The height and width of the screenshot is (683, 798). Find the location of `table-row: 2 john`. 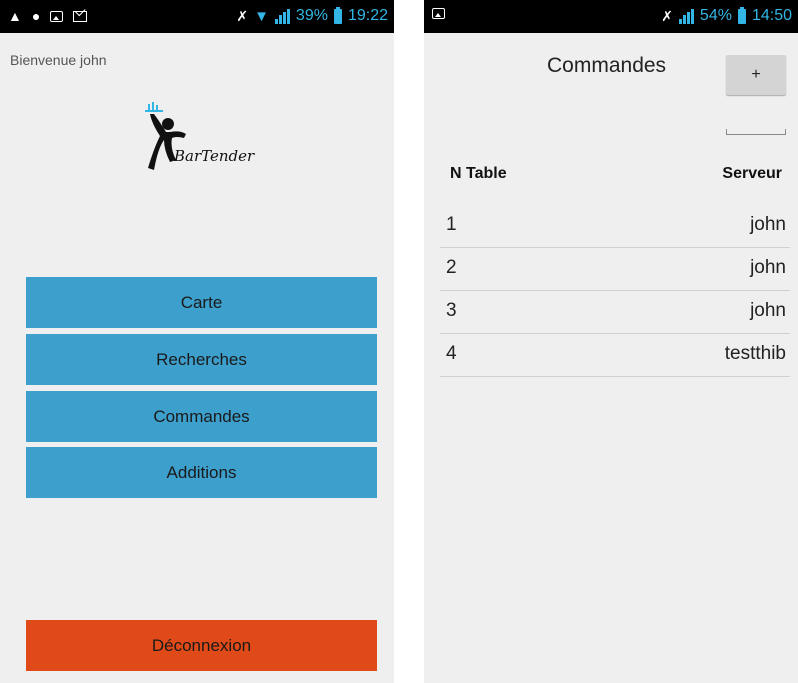

table-row: 2 john is located at coordinates (615, 269).